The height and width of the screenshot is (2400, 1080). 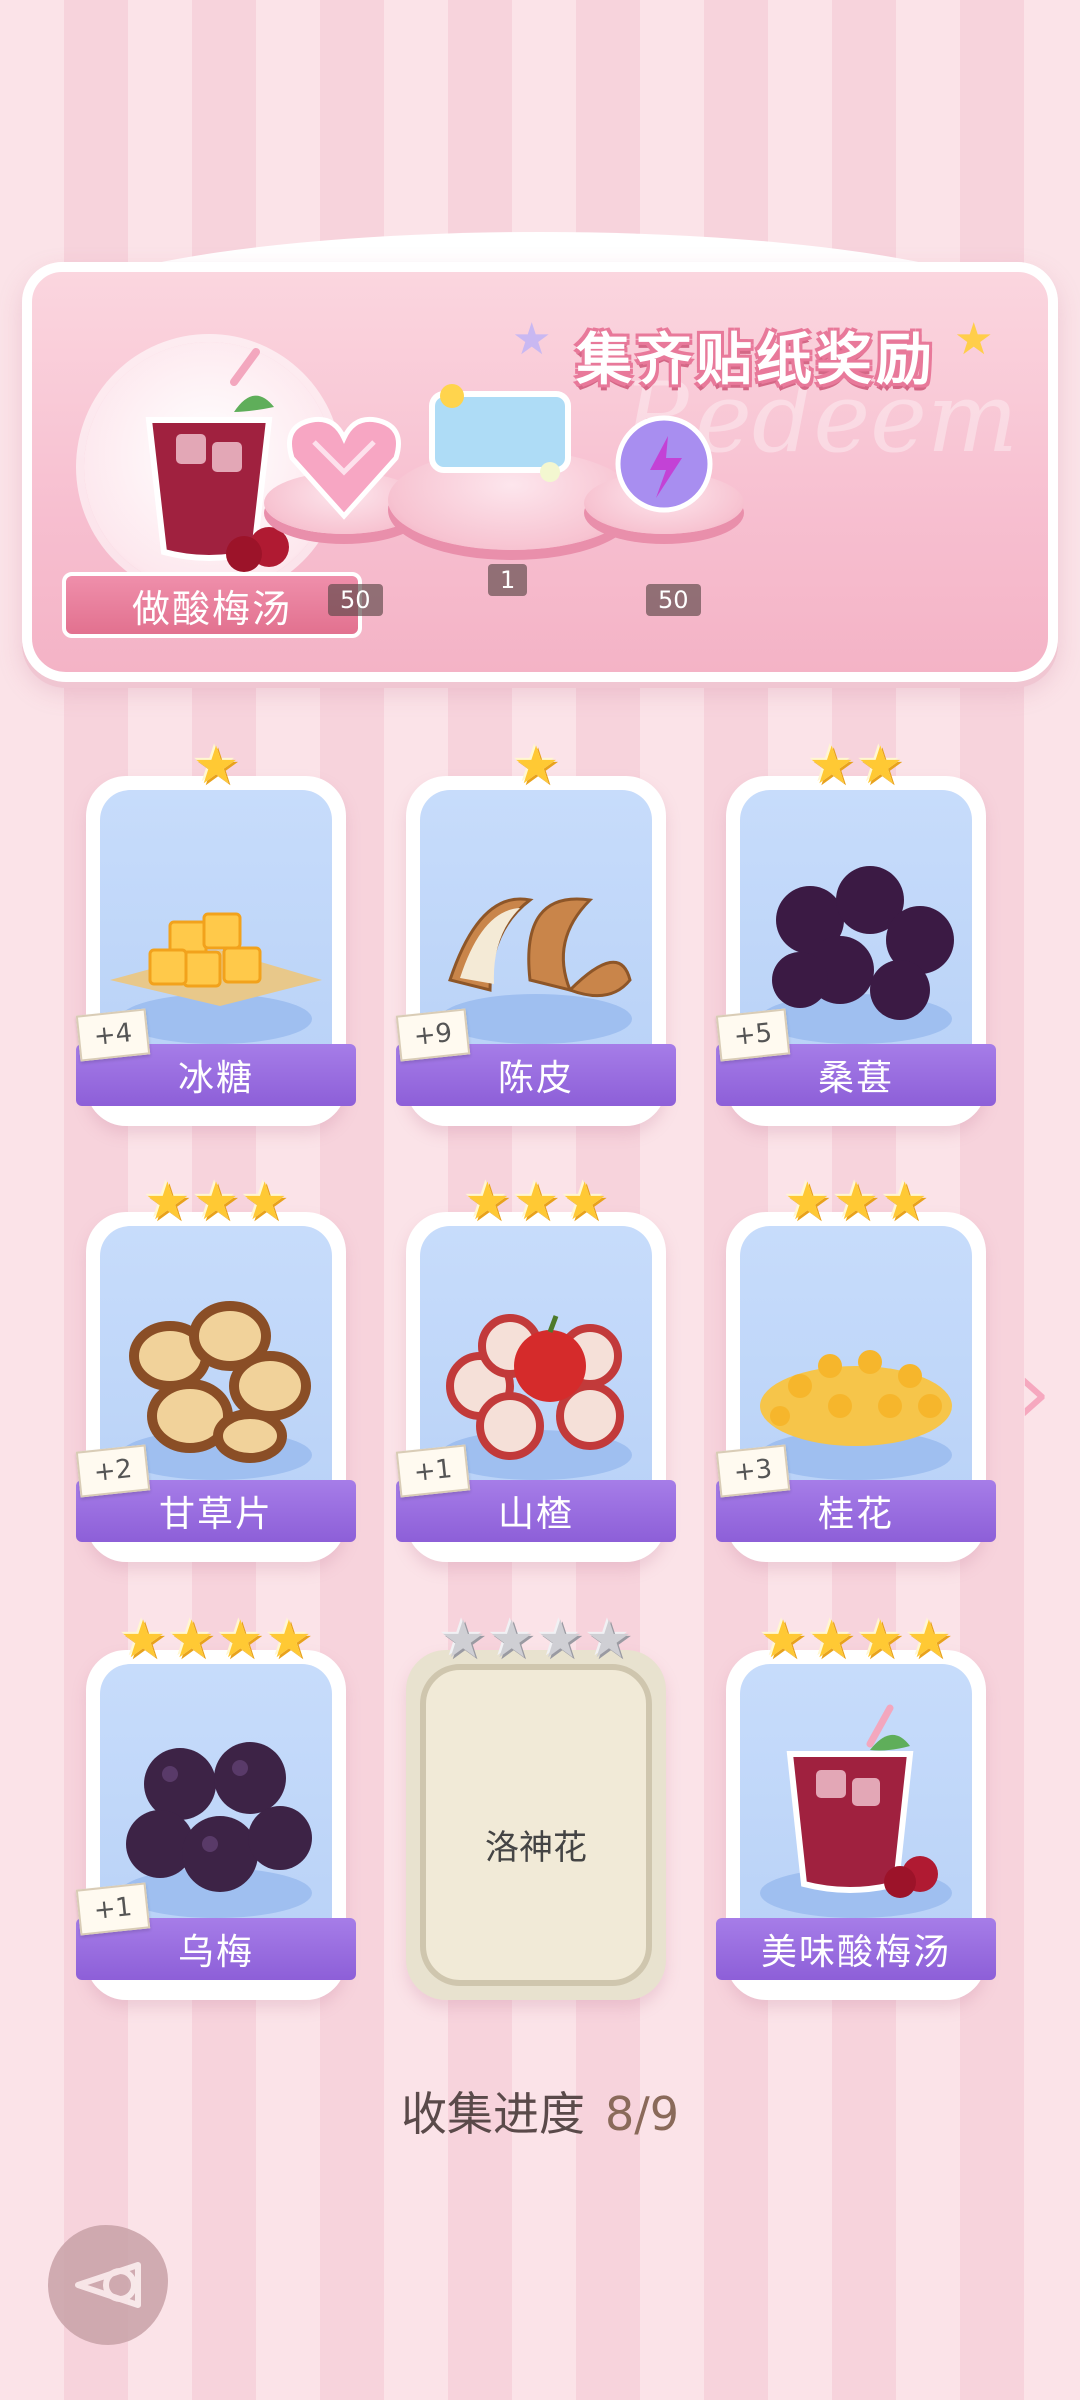 I want to click on mulberry-icon, so click(x=856, y=932).